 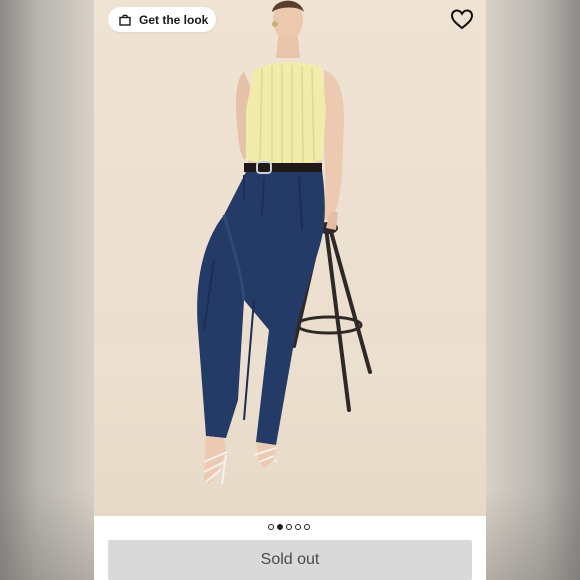 I want to click on image-pagination, so click(x=289, y=526).